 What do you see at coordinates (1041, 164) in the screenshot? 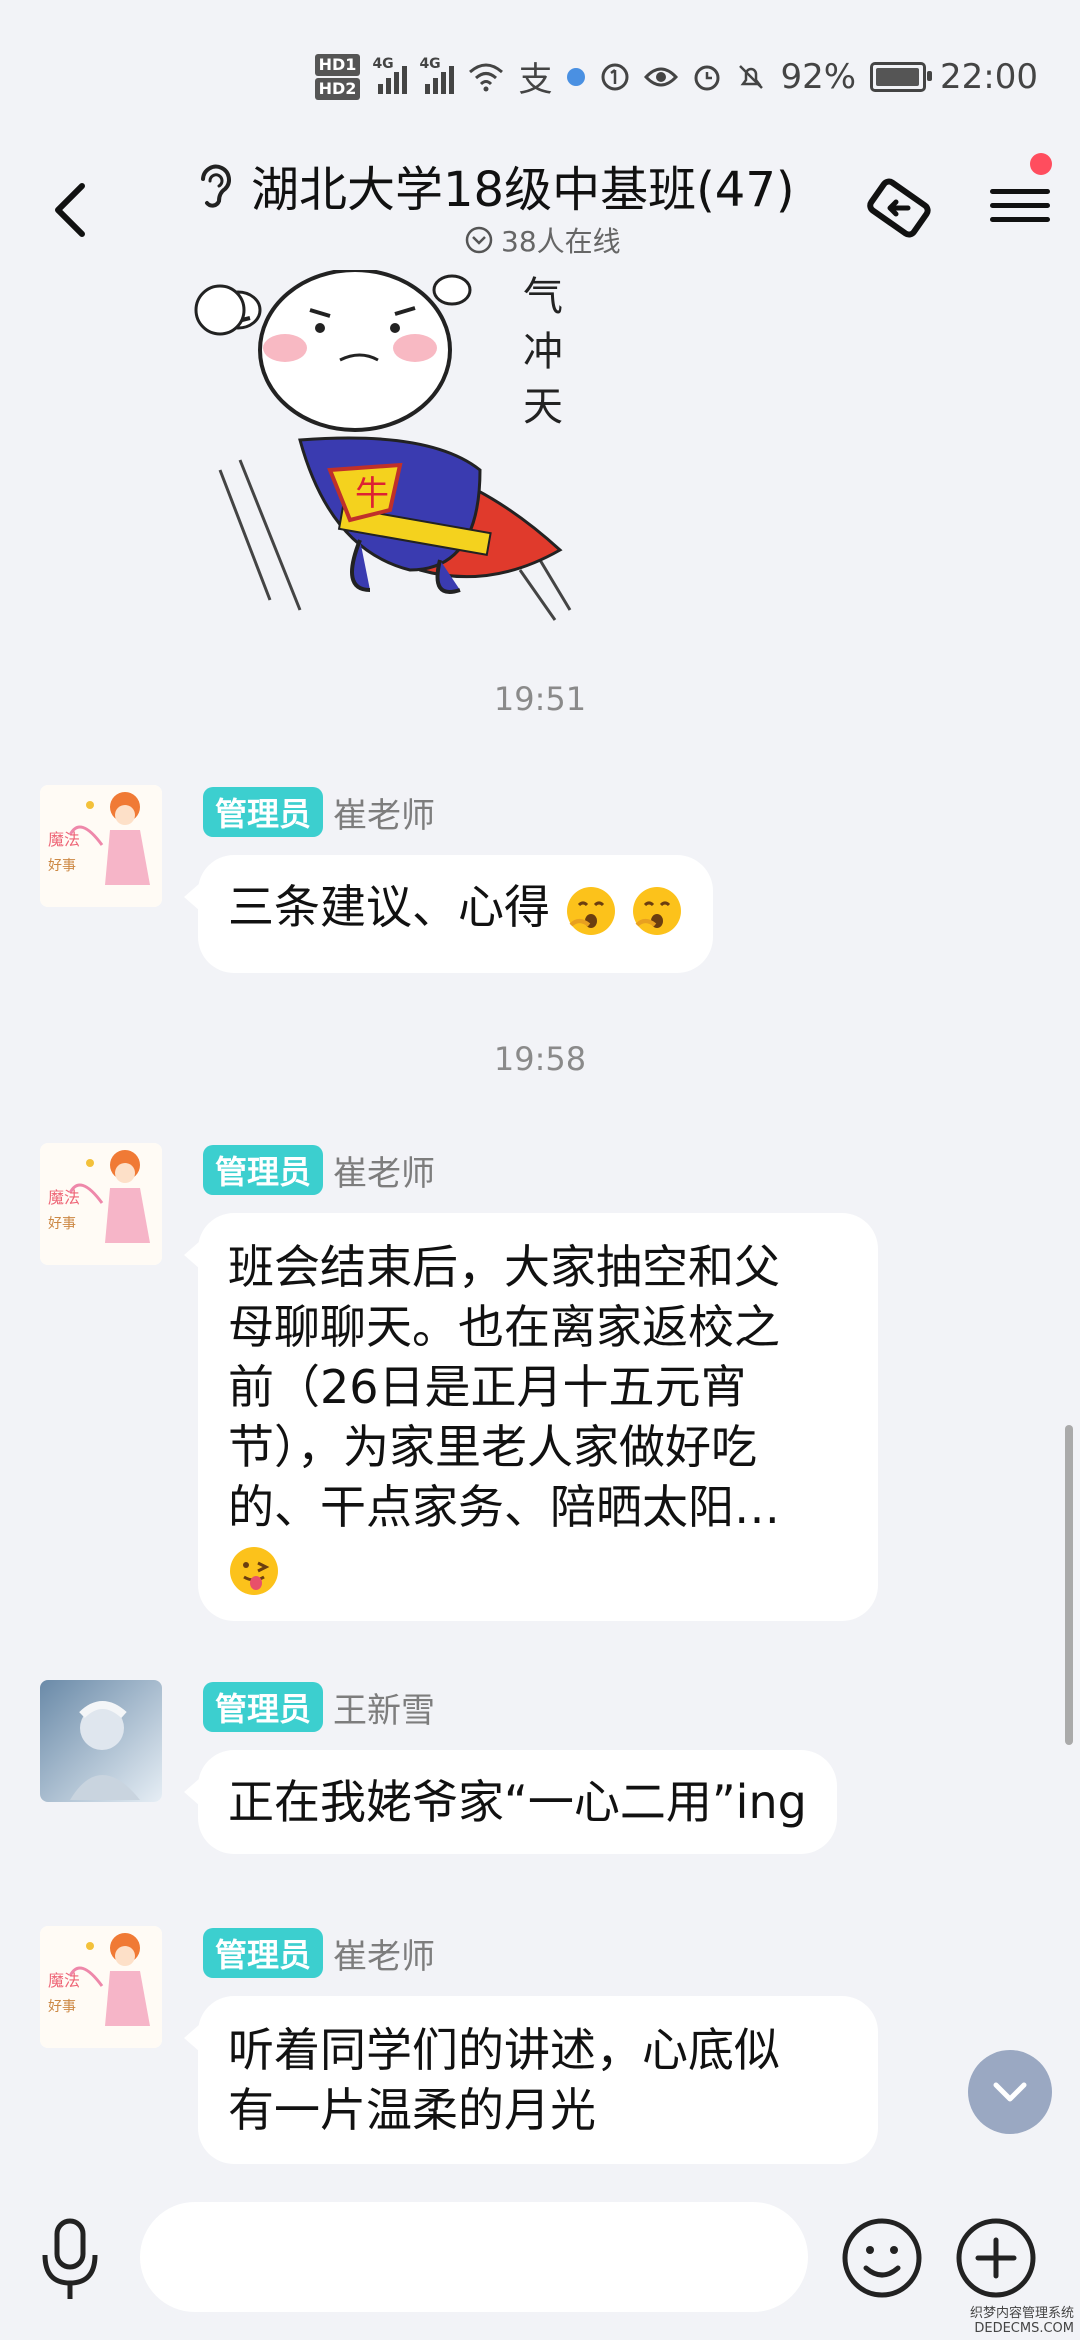
I see `notification-dot` at bounding box center [1041, 164].